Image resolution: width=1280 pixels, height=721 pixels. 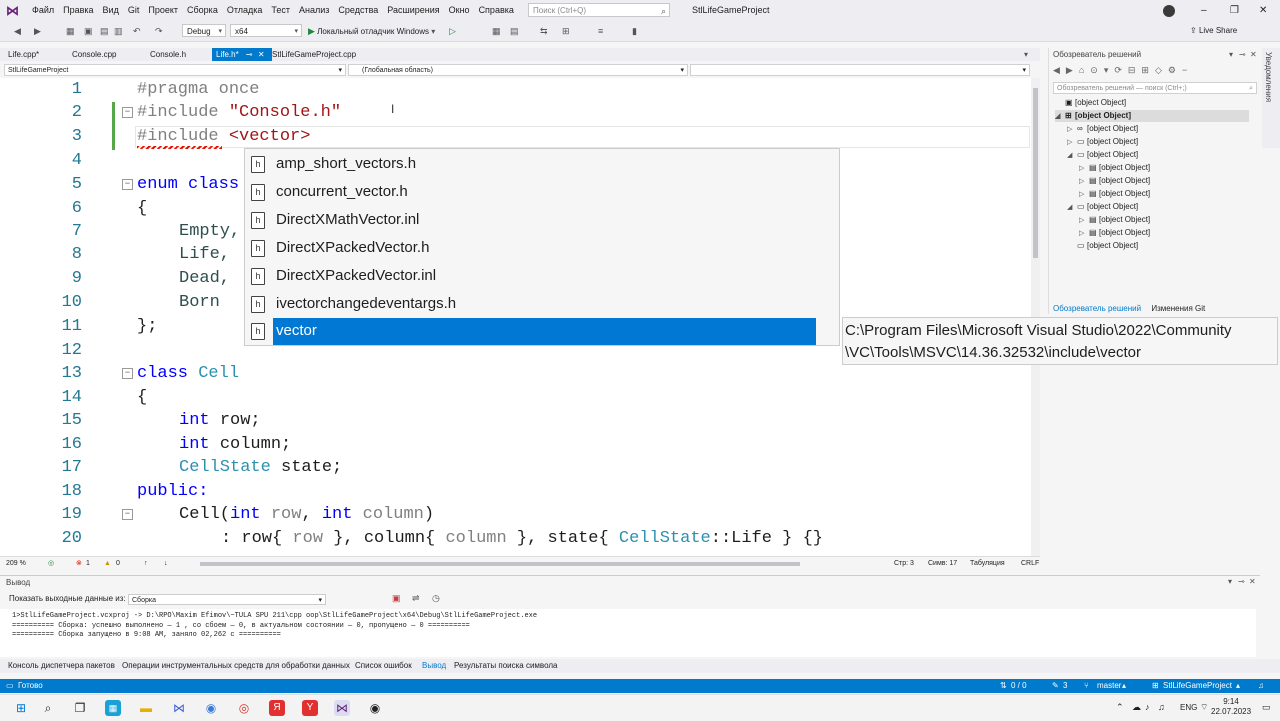 I want to click on menu-help: Справка, so click(x=499, y=10).